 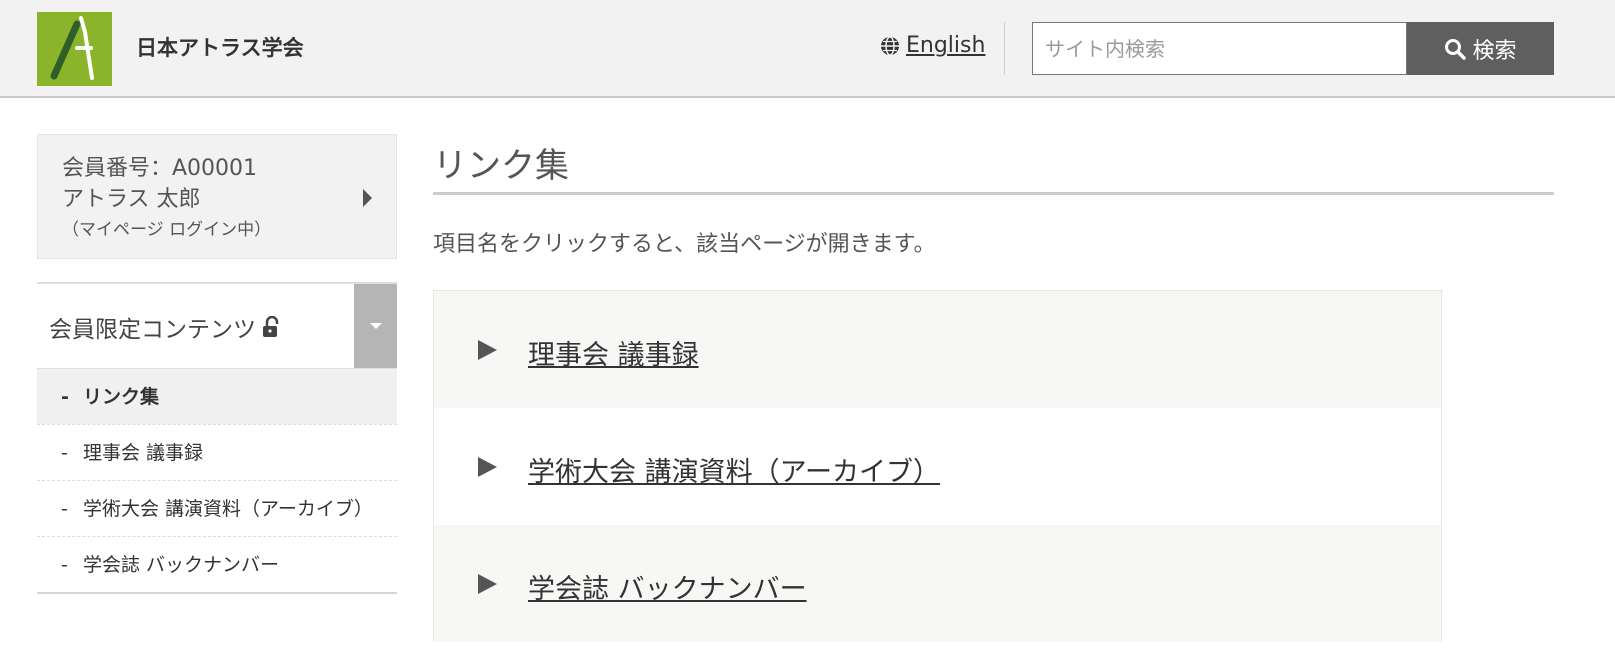 I want to click on english-link: English, so click(x=932, y=45).